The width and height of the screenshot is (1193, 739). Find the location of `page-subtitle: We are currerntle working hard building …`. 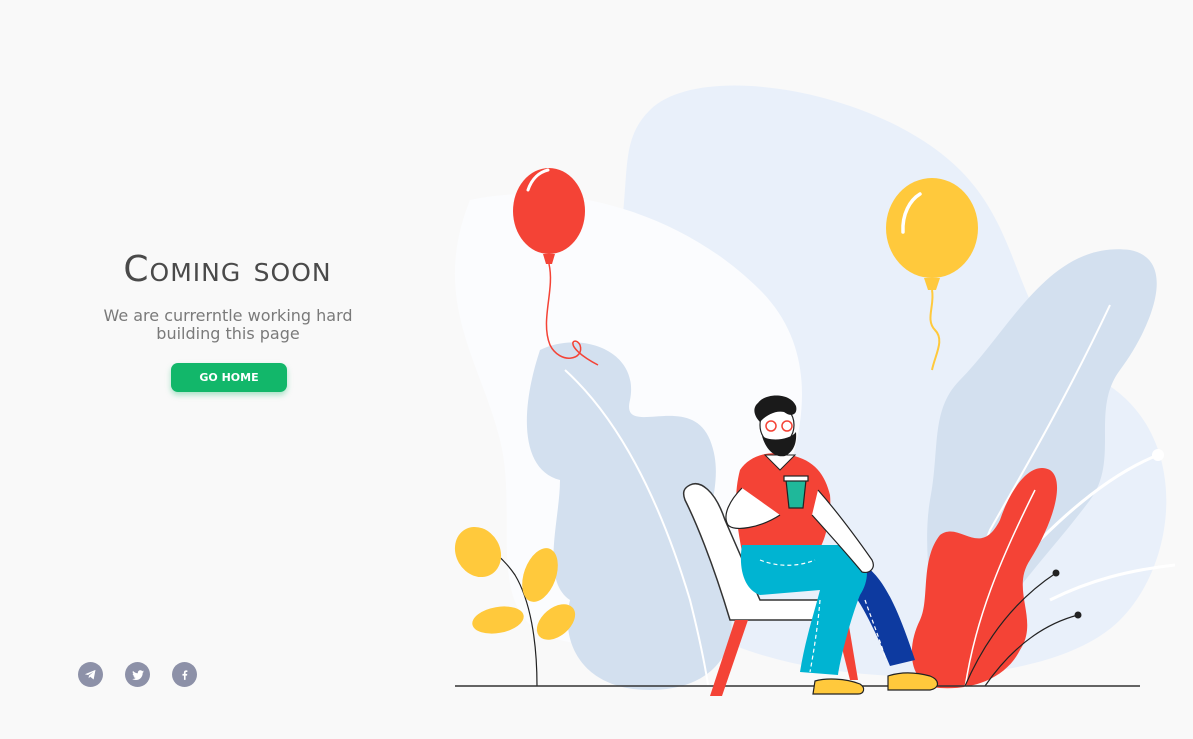

page-subtitle: We are currerntle working hard building … is located at coordinates (228, 325).